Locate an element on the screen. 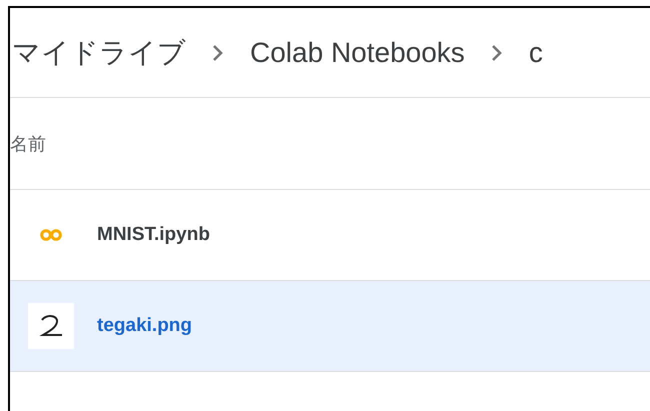  image-thumbnail is located at coordinates (51, 326).